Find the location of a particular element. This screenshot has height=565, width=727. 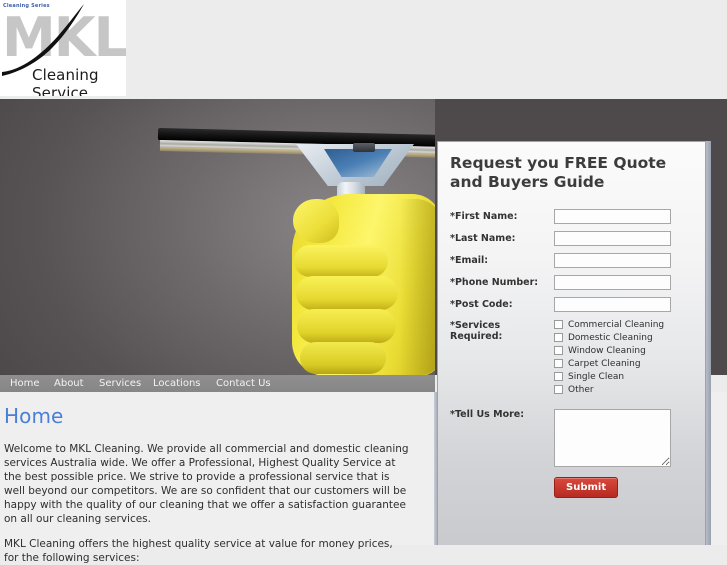

service-option-window-cleaning: Window Cleaning is located at coordinates (609, 350).